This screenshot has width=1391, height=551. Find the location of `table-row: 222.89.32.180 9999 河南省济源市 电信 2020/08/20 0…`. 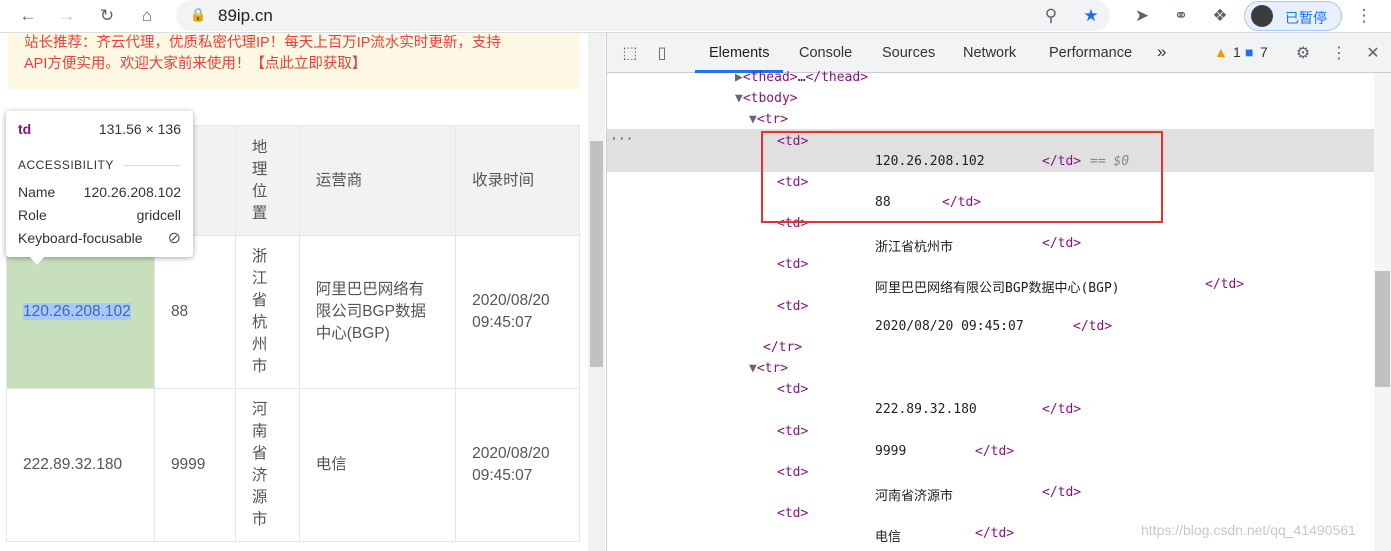

table-row: 222.89.32.180 9999 河南省济源市 电信 2020/08/20 0… is located at coordinates (293, 465).